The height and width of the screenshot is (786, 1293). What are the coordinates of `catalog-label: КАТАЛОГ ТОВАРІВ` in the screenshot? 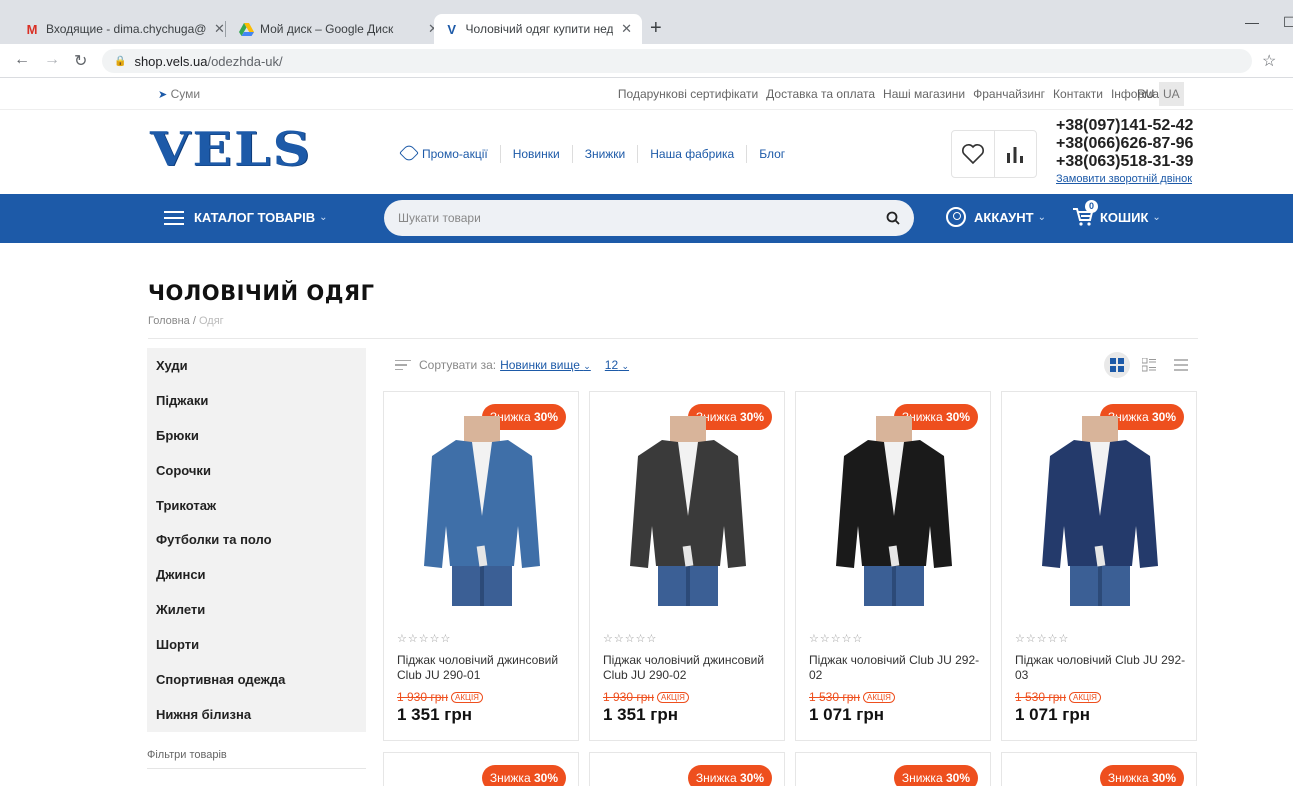 It's located at (255, 217).